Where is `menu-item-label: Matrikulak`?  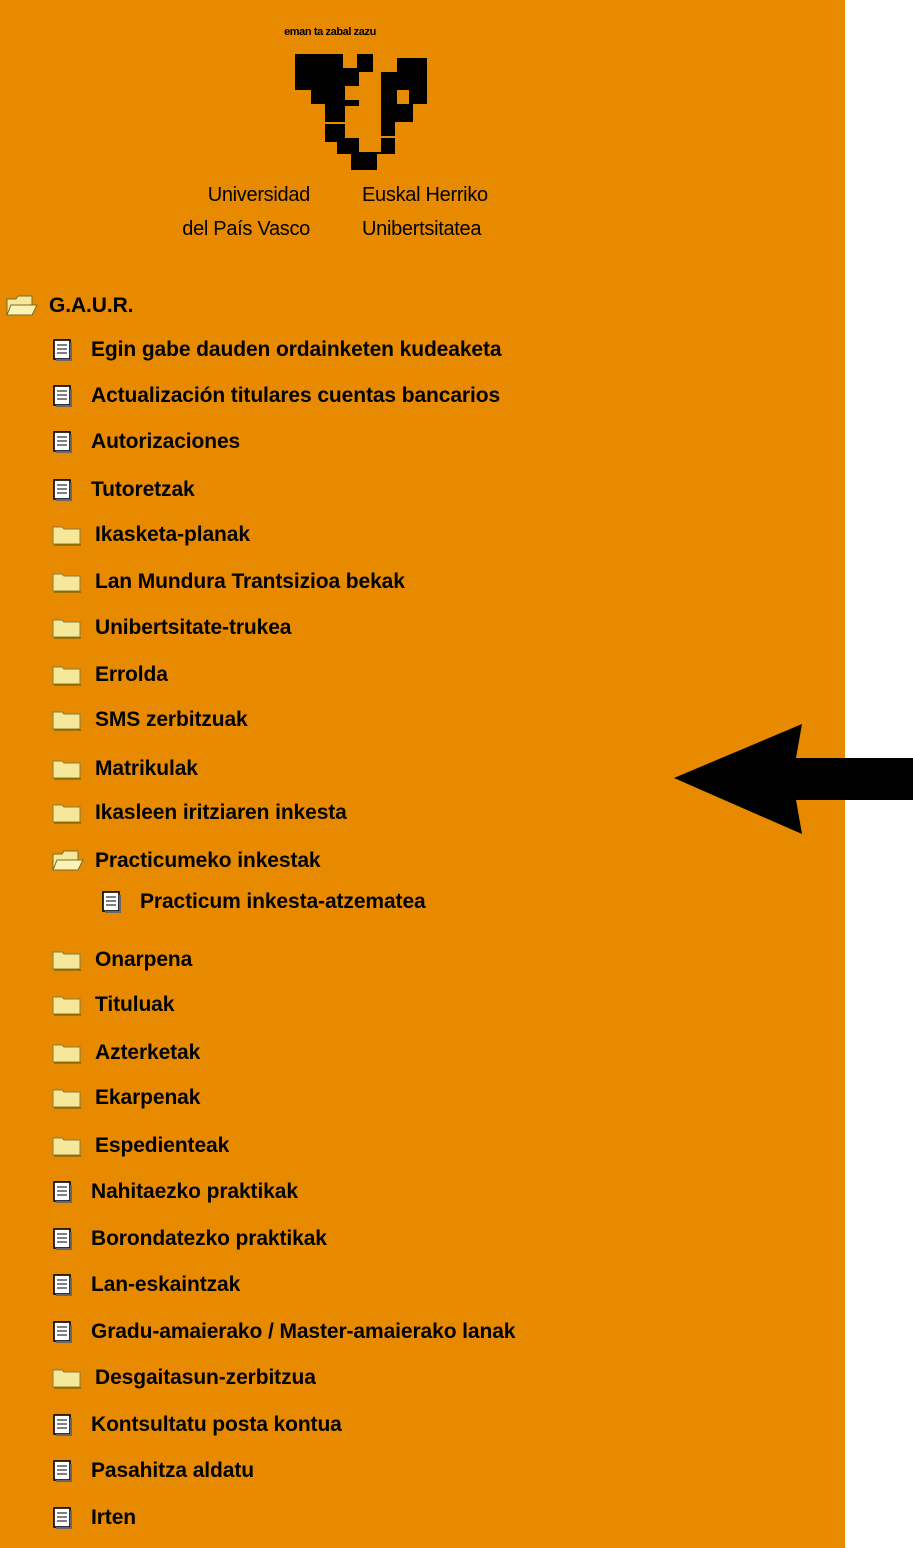 menu-item-label: Matrikulak is located at coordinates (146, 768).